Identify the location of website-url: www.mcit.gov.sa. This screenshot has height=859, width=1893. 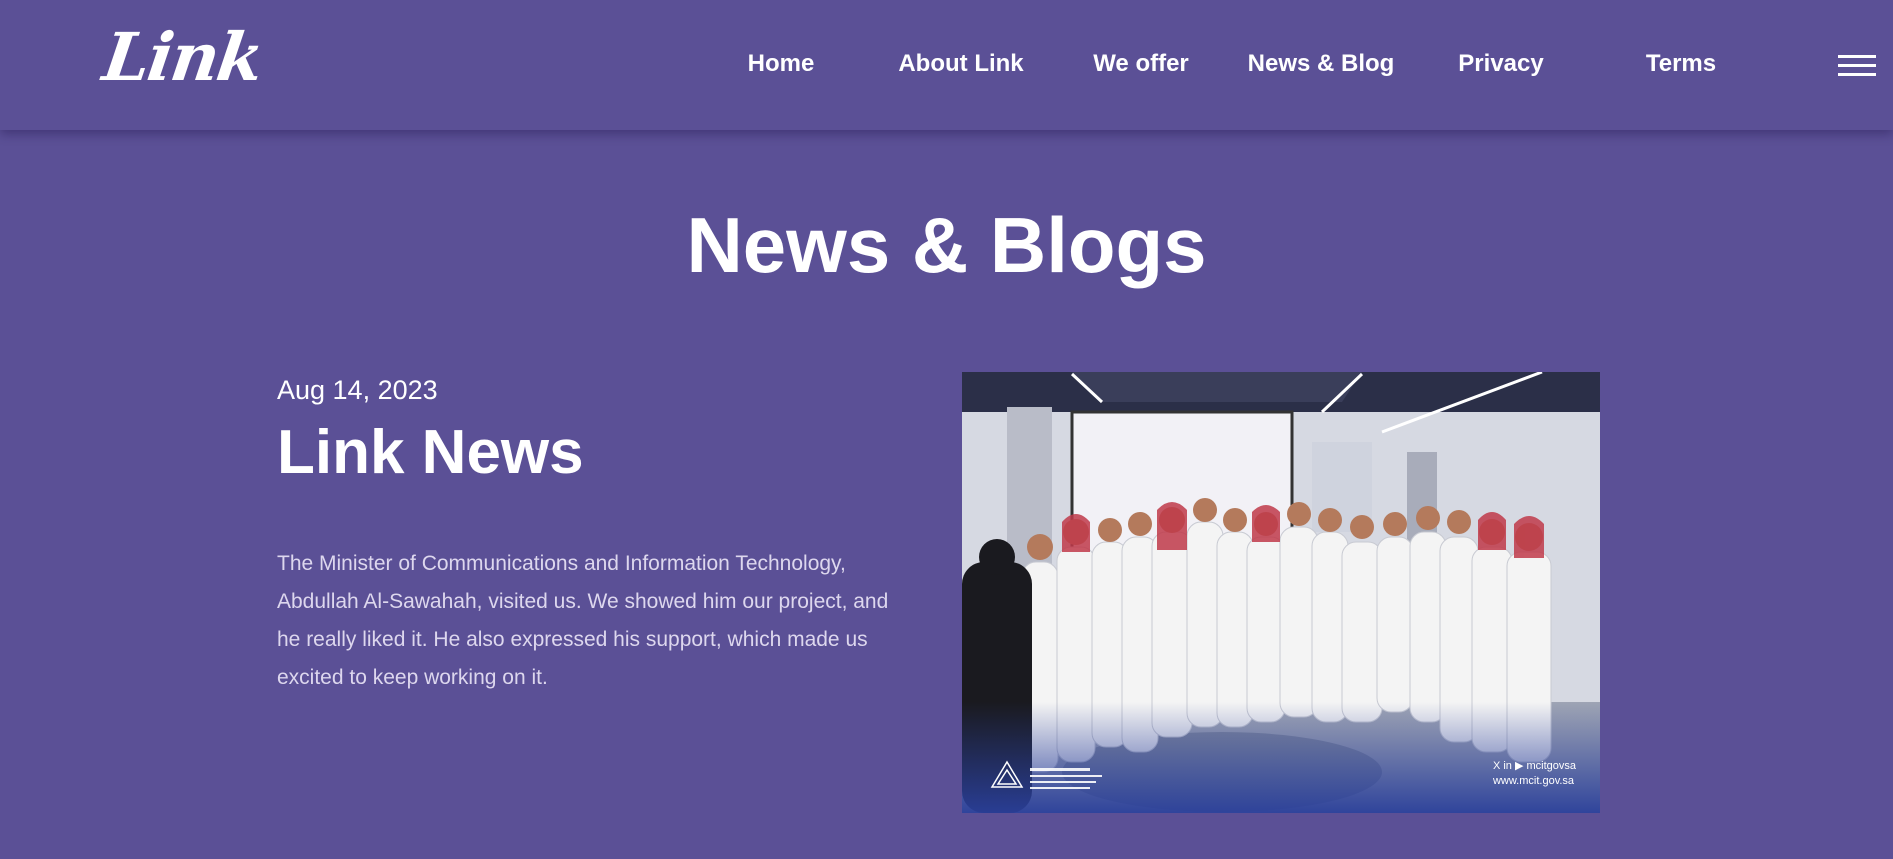
(1533, 781).